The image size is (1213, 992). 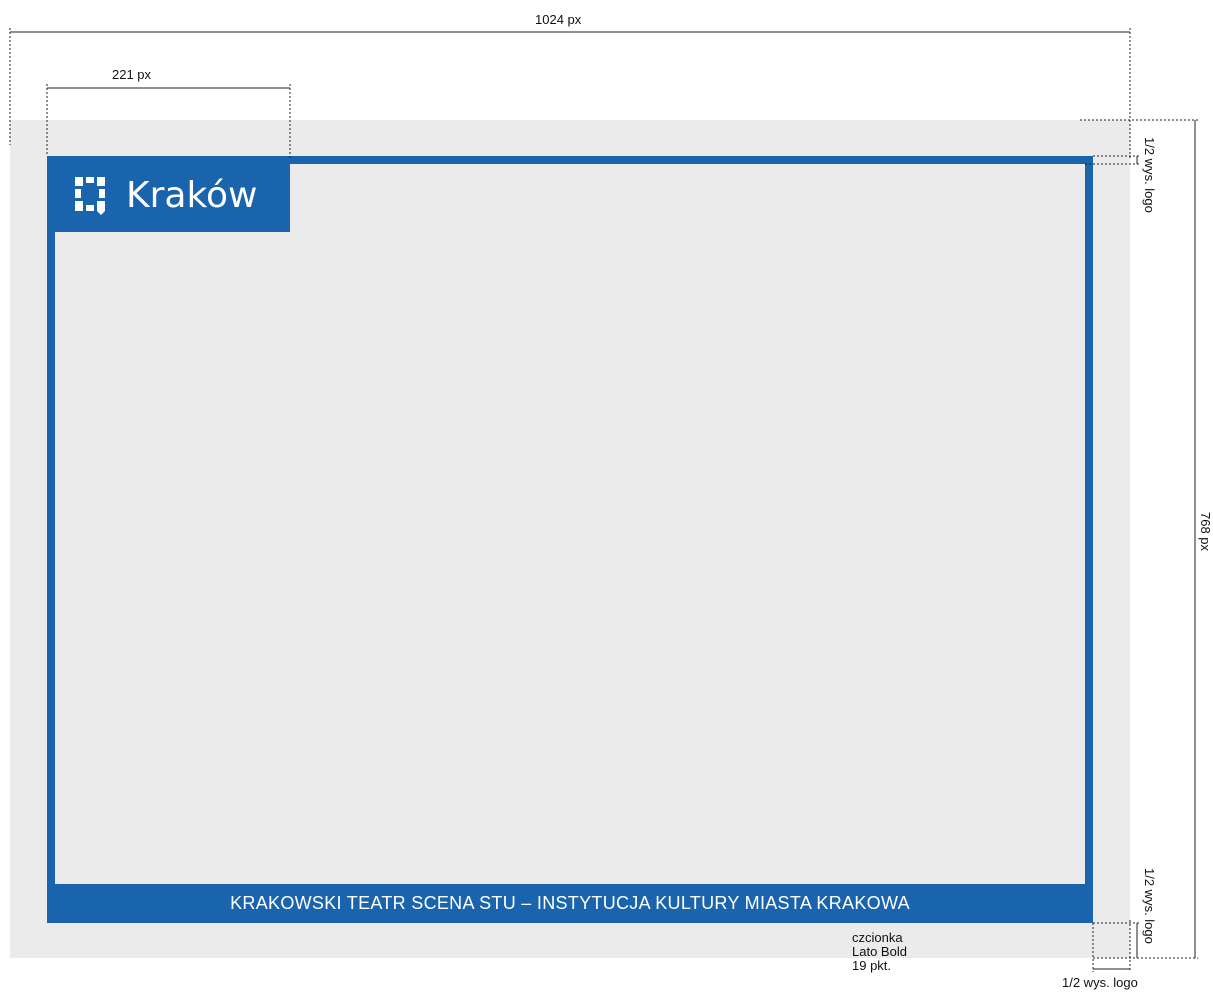 I want to click on font-note-line1: czcionka, so click(x=877, y=937).